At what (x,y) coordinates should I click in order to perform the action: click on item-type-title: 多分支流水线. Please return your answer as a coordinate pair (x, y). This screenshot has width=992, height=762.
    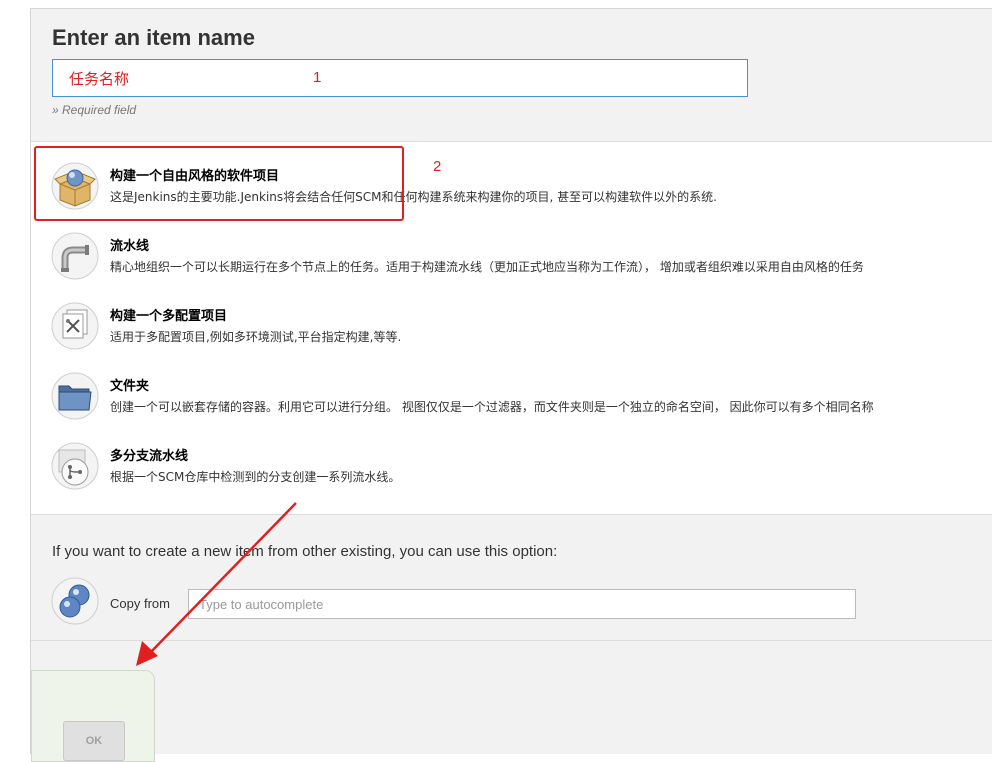
    Looking at the image, I should click on (149, 456).